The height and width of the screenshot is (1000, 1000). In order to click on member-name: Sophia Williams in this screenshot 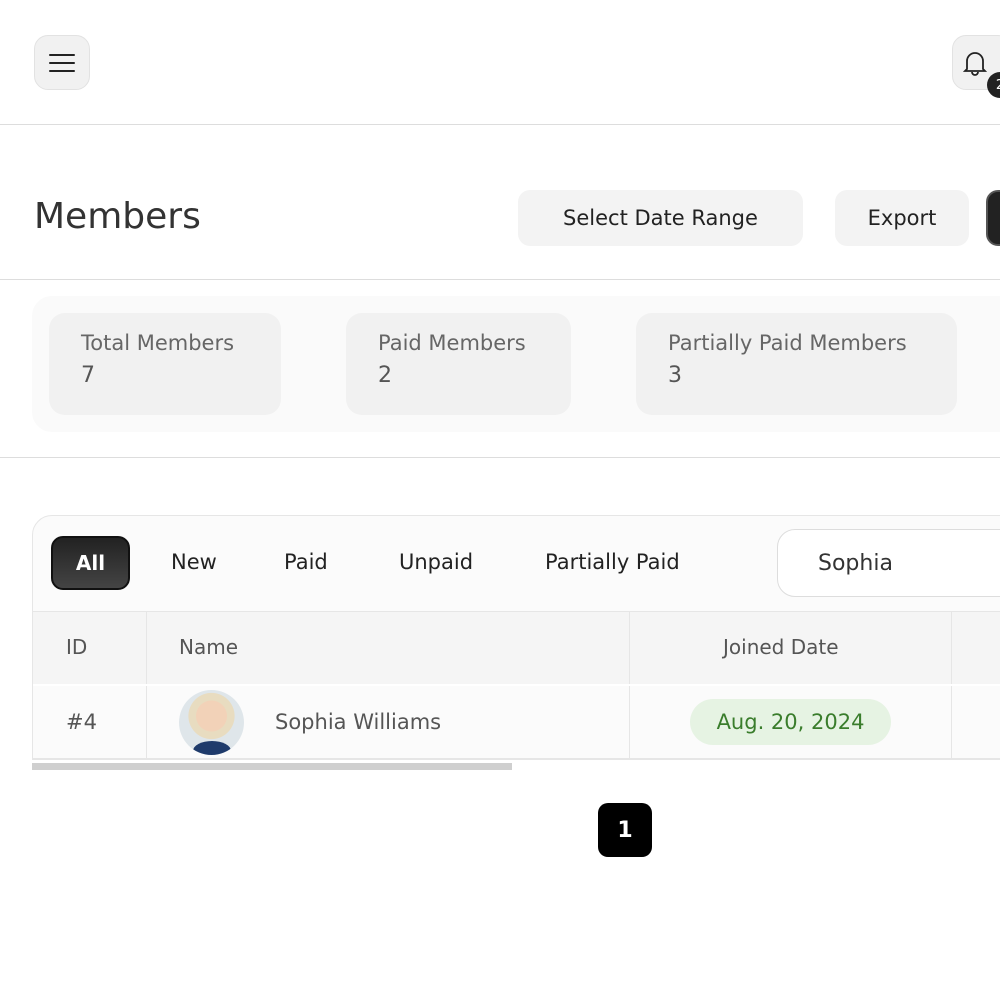, I will do `click(358, 722)`.